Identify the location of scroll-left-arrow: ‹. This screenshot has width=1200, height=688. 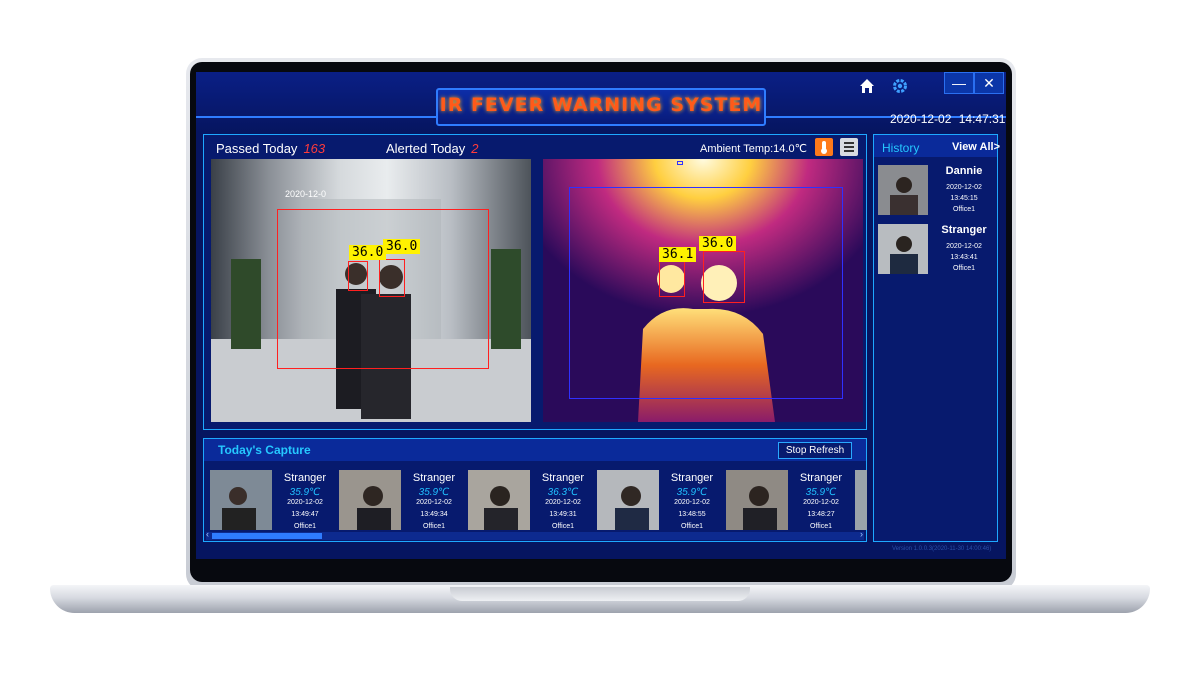
(207, 534).